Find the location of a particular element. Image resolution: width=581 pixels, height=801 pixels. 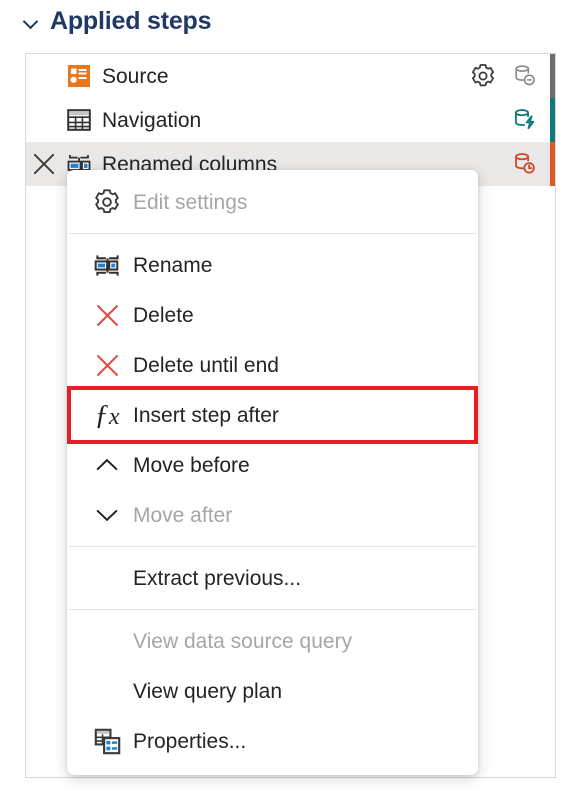

menu-item-view-data-source-query: View data source query is located at coordinates (272, 641).